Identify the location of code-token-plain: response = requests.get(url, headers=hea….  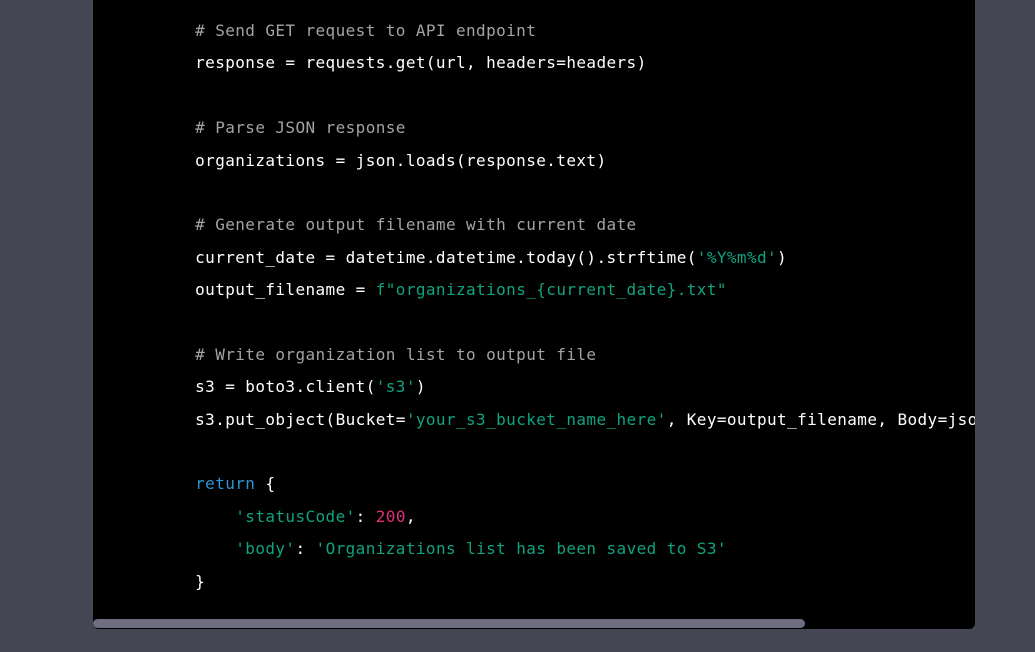
(401, 63).